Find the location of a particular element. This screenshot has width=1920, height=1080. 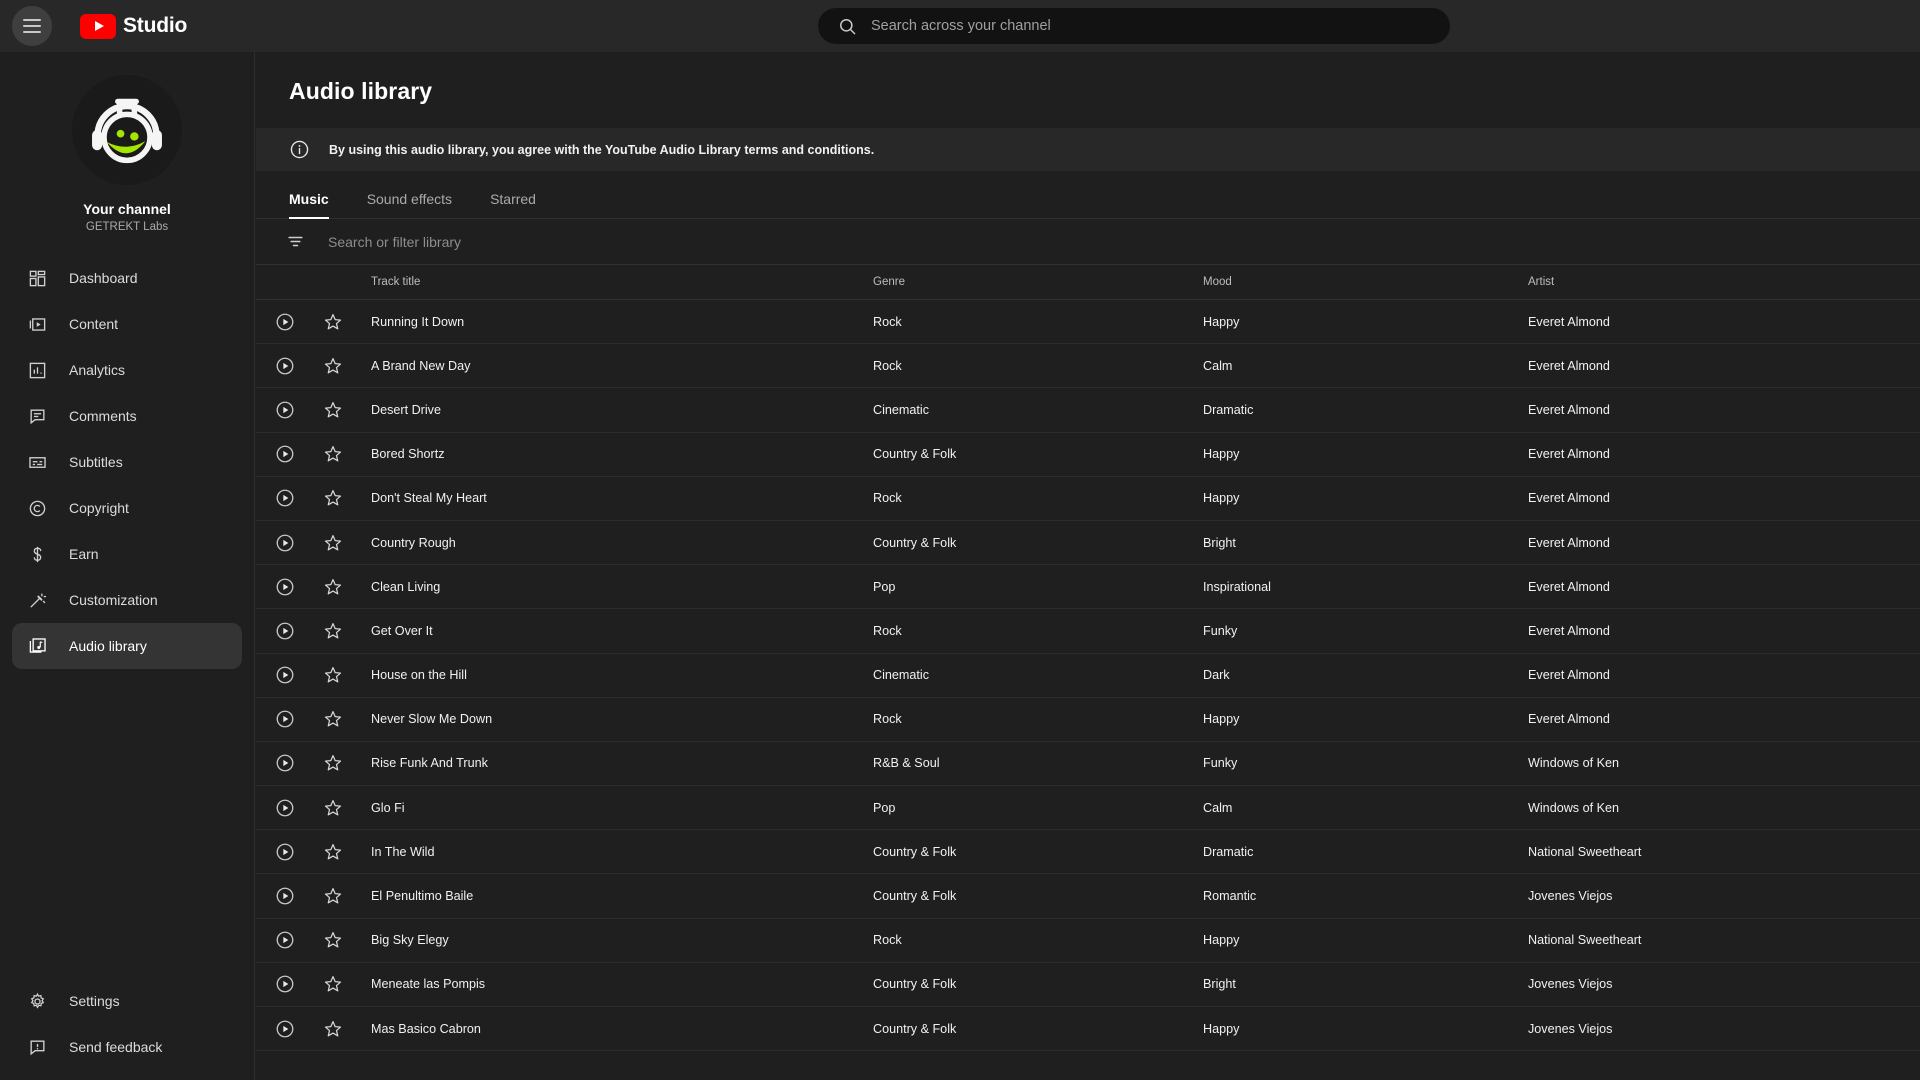

tab-starred: Starred is located at coordinates (513, 204).